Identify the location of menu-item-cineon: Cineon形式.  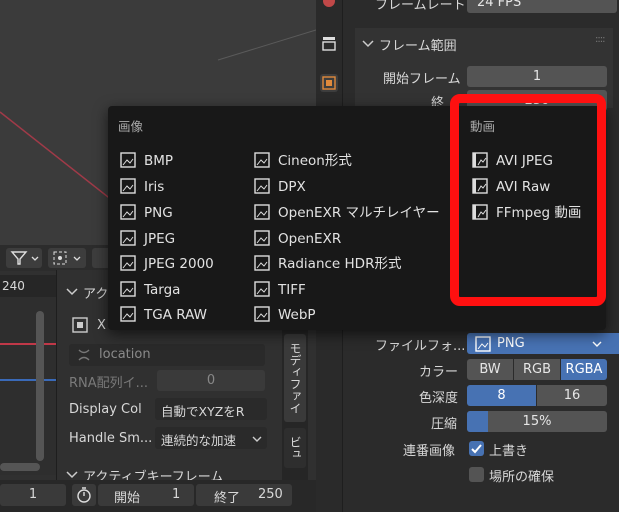
(303, 161).